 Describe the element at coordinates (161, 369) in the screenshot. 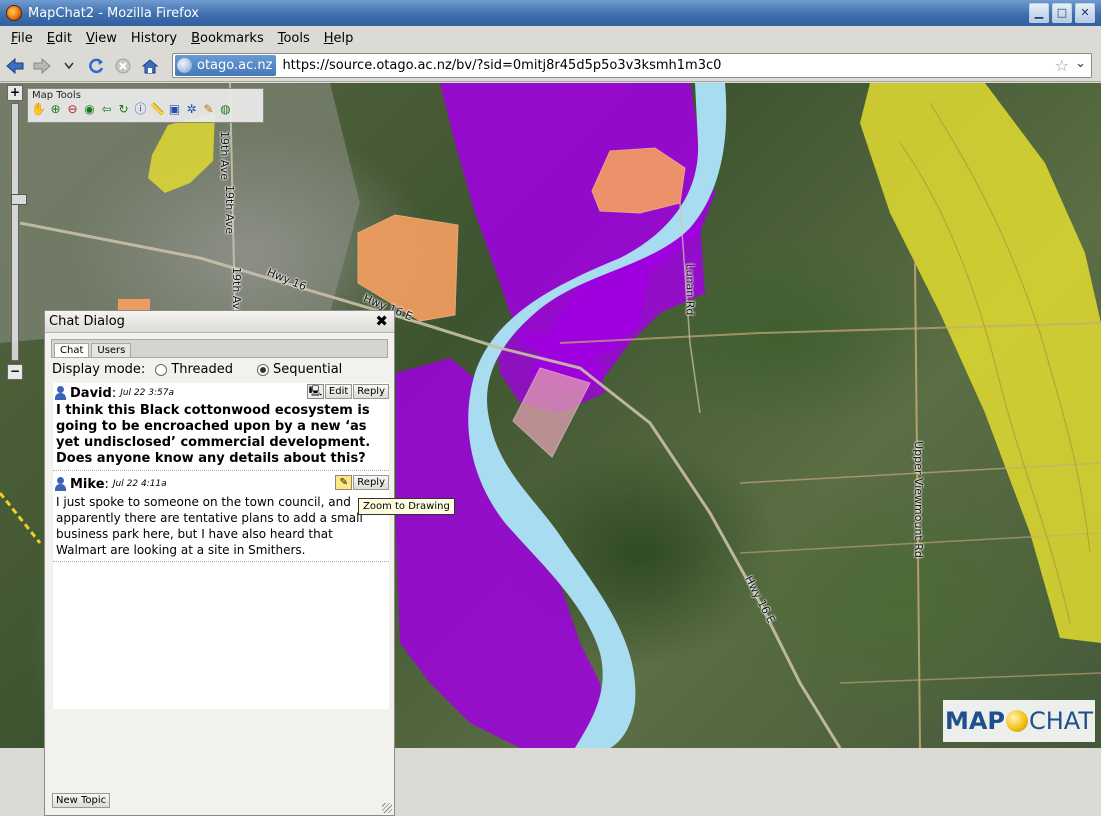

I see `threaded-radio` at that location.